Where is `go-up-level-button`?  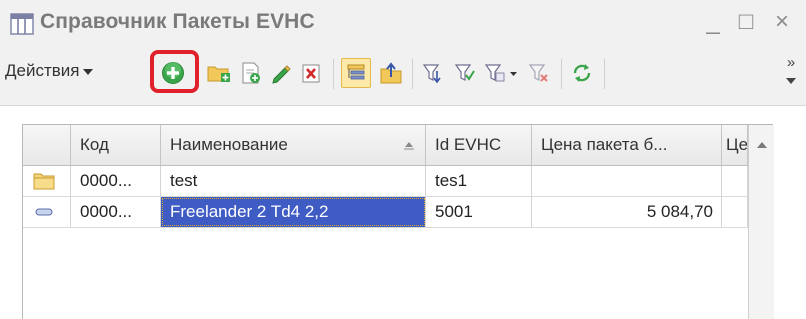
go-up-level-button is located at coordinates (391, 73).